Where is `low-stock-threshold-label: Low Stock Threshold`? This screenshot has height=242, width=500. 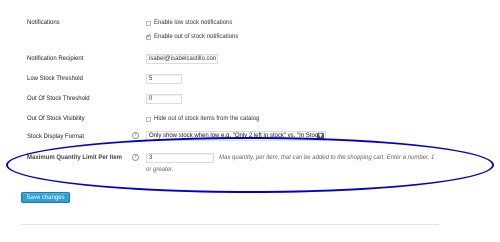
low-stock-threshold-label: Low Stock Threshold is located at coordinates (55, 79).